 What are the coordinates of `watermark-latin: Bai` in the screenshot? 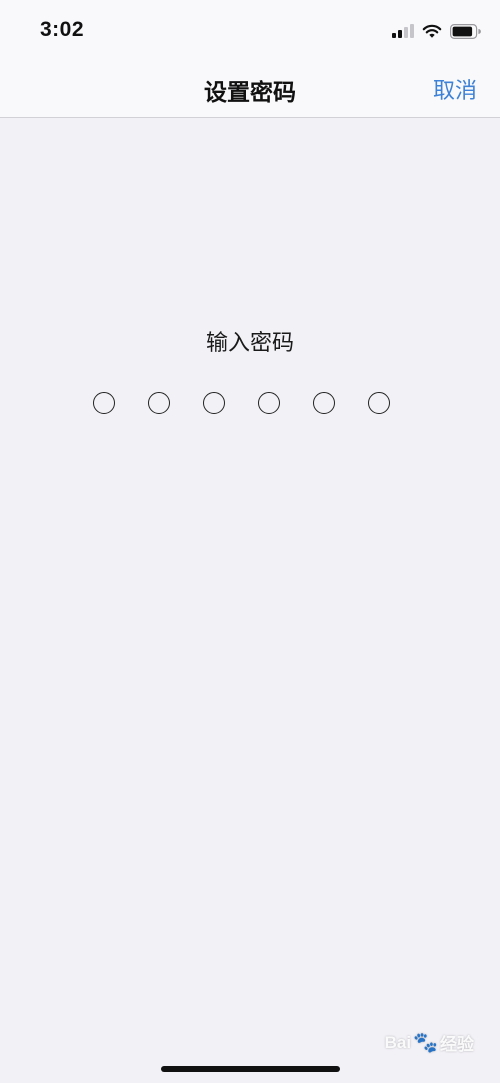 It's located at (398, 1042).